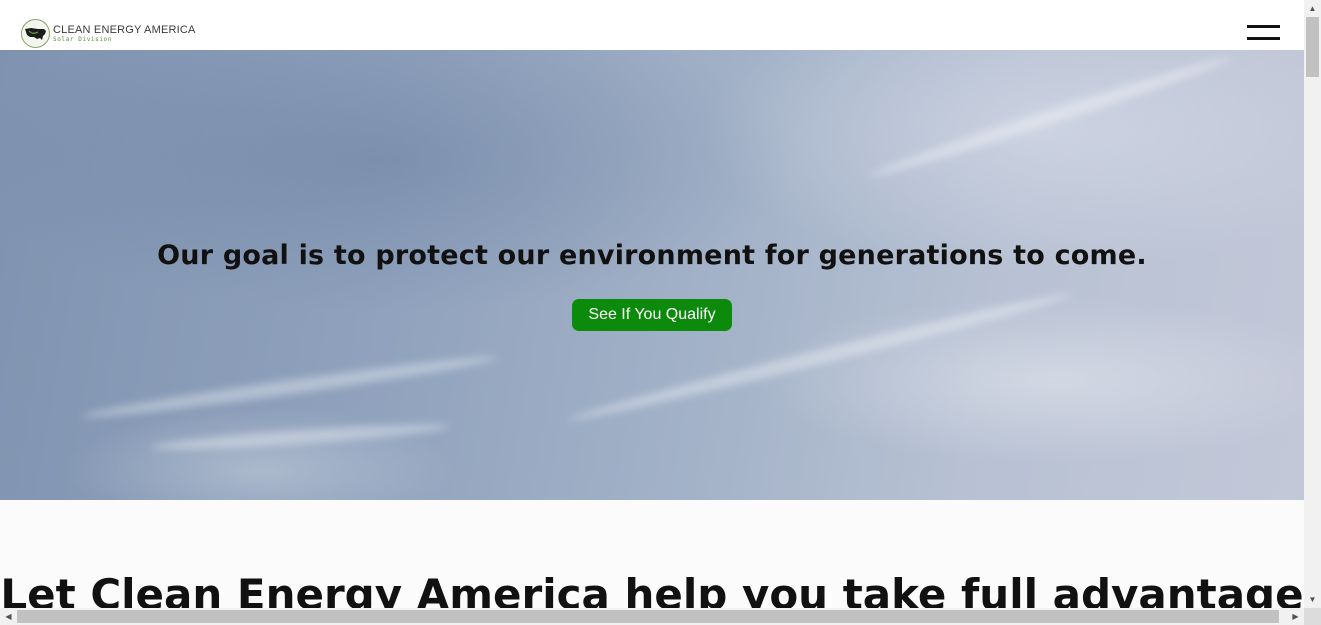 The image size is (1321, 625). Describe the element at coordinates (1312, 616) in the screenshot. I see `scrollbar-corner` at that location.